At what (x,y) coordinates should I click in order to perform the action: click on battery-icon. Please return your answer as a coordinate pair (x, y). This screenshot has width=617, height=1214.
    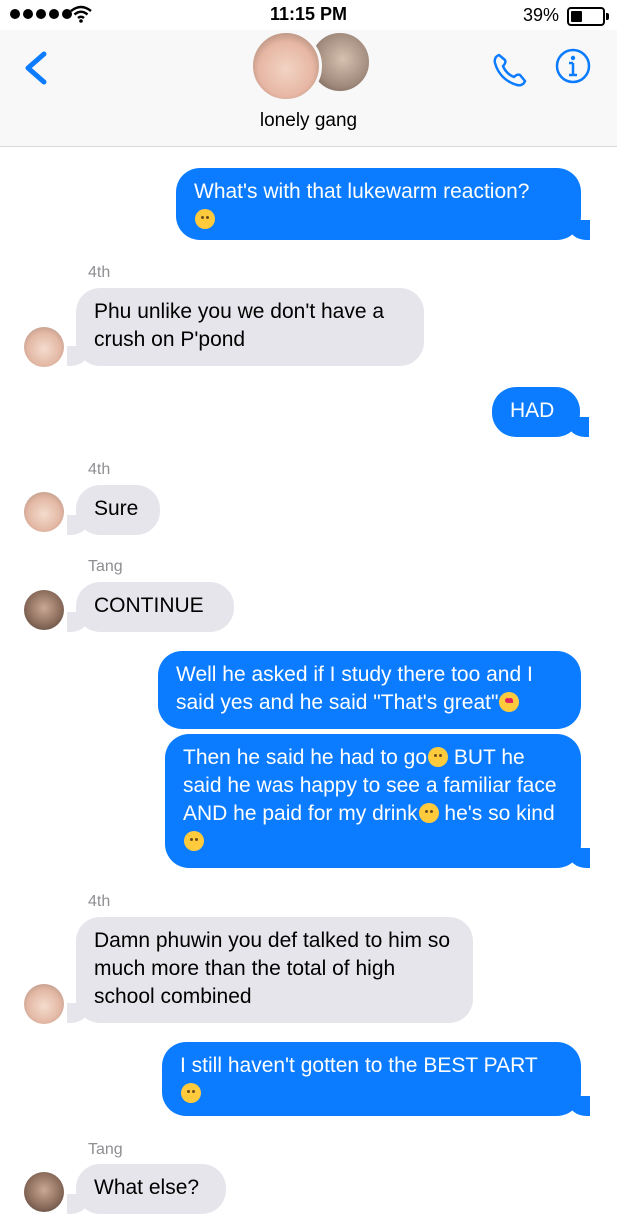
    Looking at the image, I should click on (588, 16).